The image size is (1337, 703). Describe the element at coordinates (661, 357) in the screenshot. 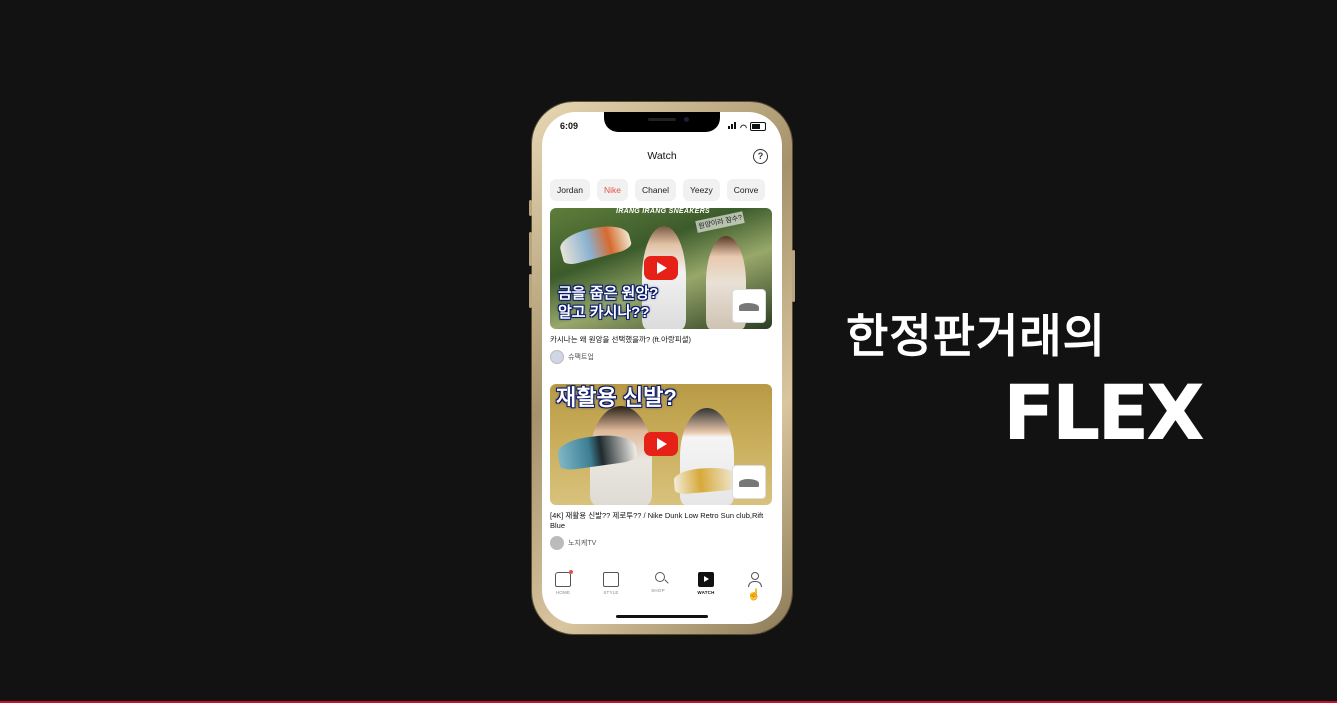

I see `channel-row: 슈팩트업` at that location.